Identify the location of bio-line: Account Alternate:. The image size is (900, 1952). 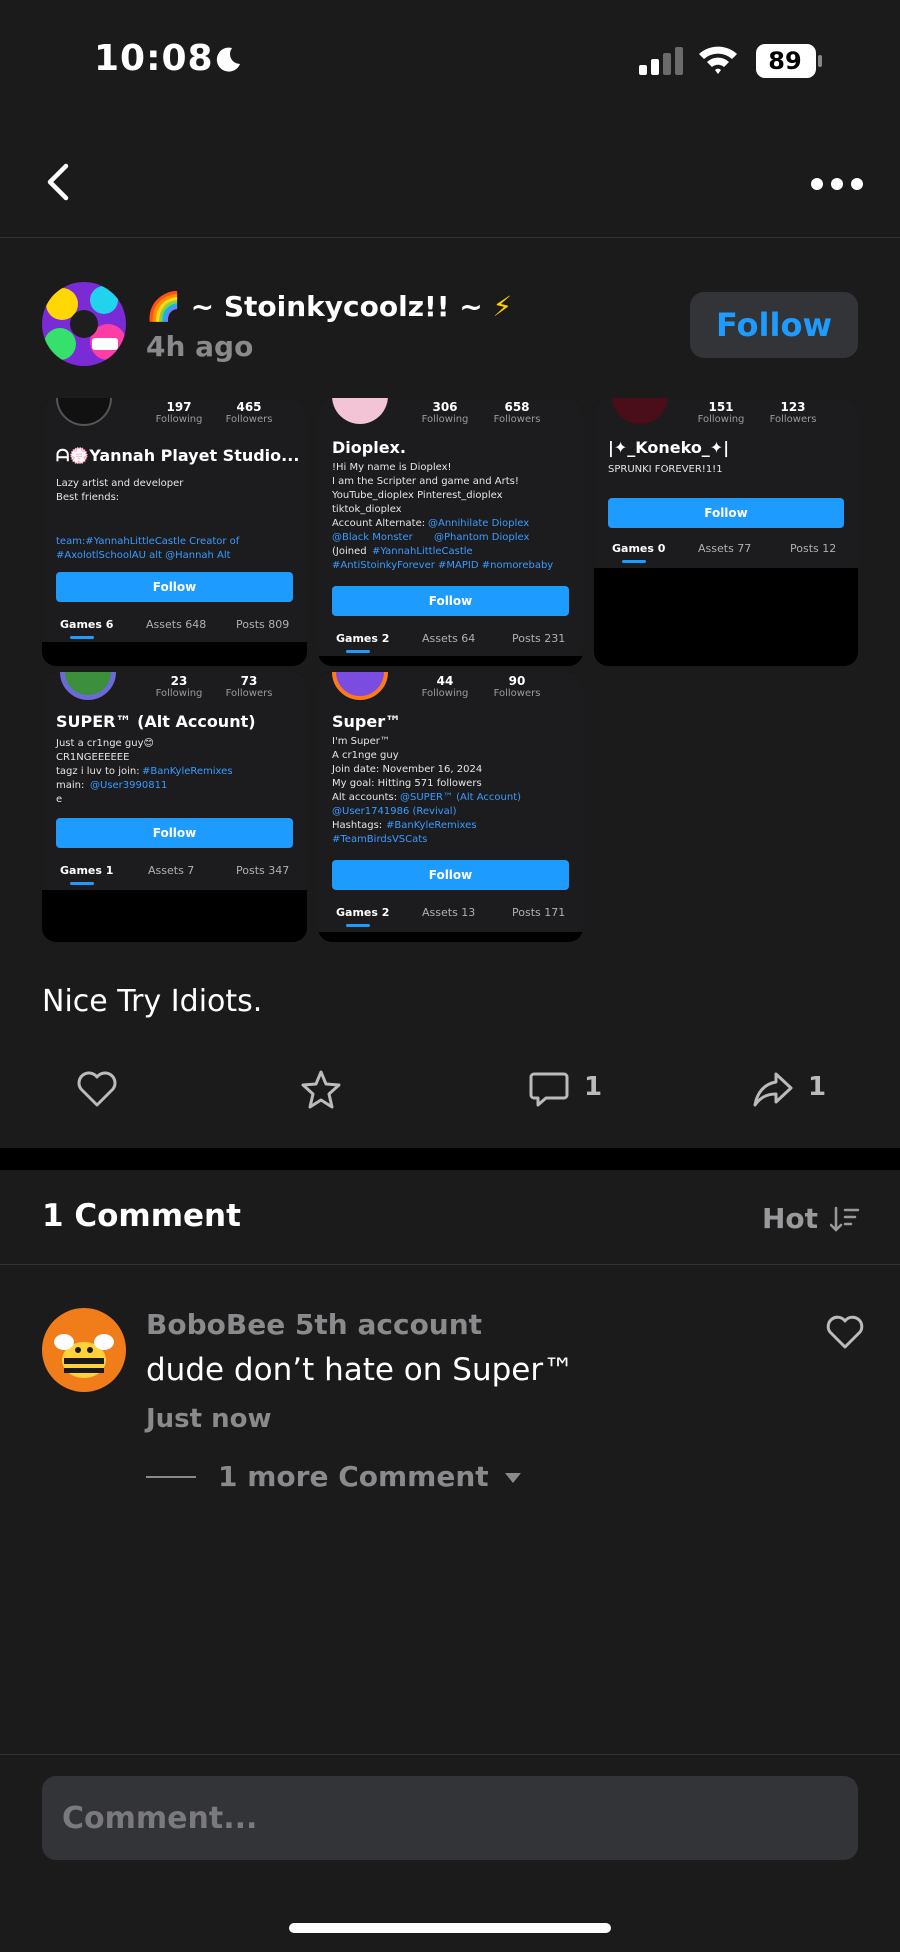
(379, 523).